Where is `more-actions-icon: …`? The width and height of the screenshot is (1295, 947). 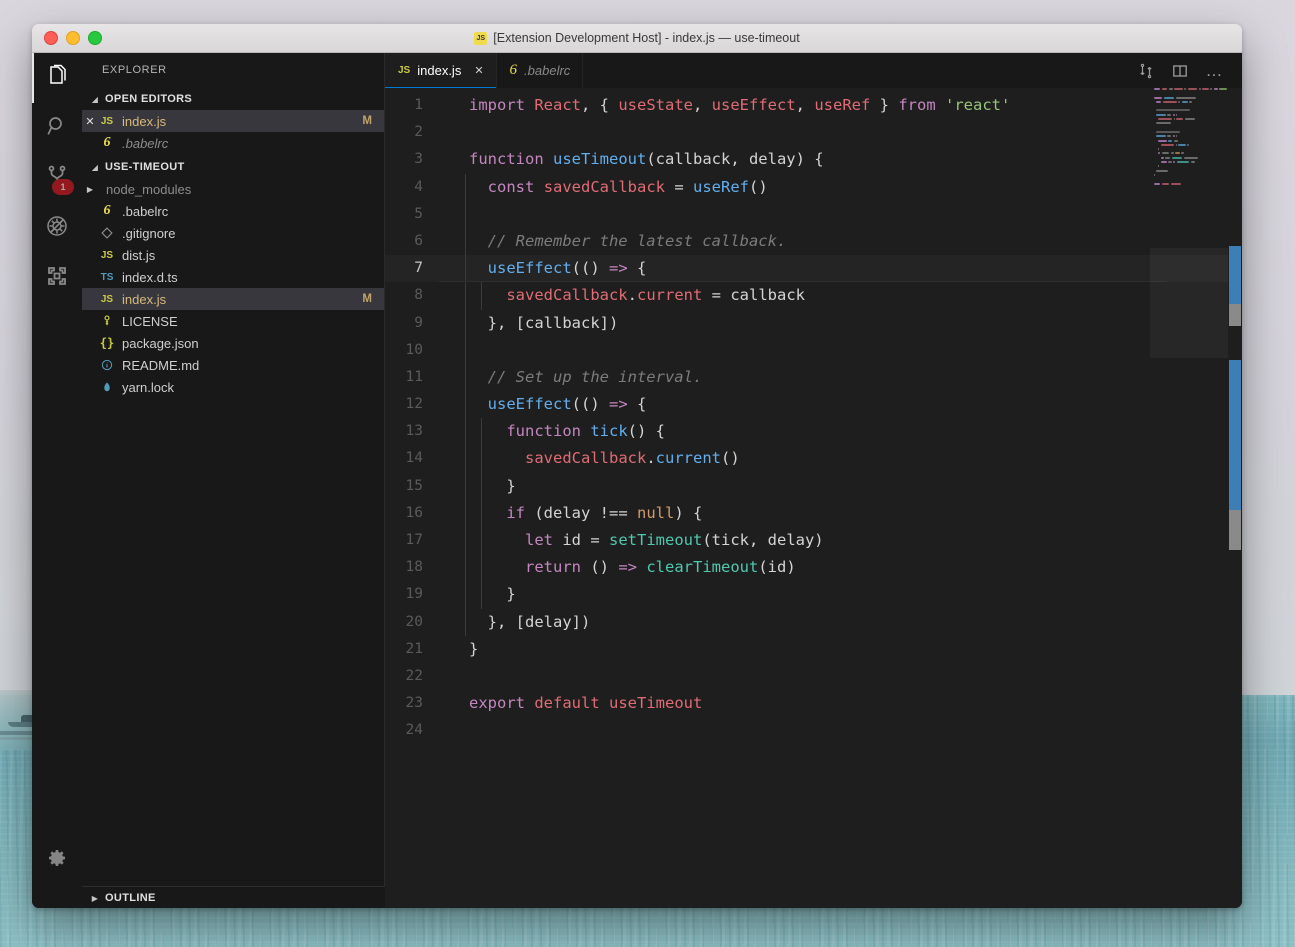
more-actions-icon: … is located at coordinates (1214, 71).